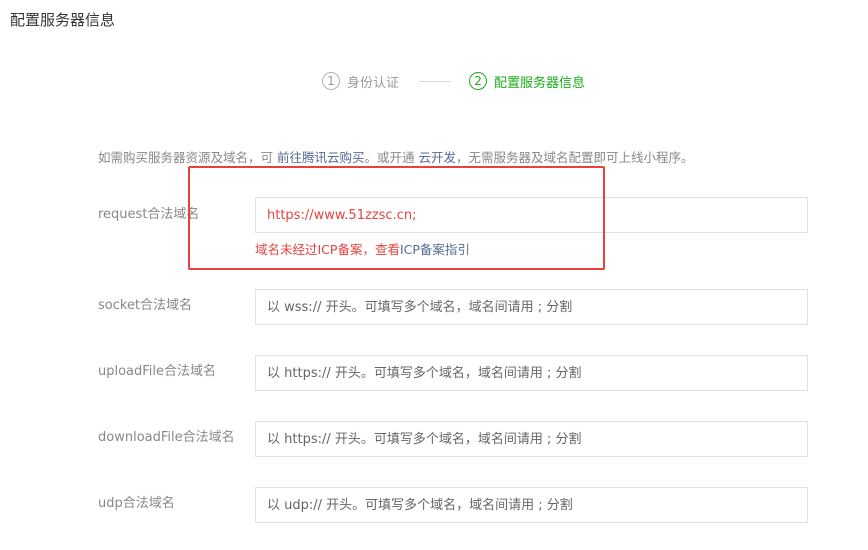  I want to click on socket-domain-input, so click(531, 307).